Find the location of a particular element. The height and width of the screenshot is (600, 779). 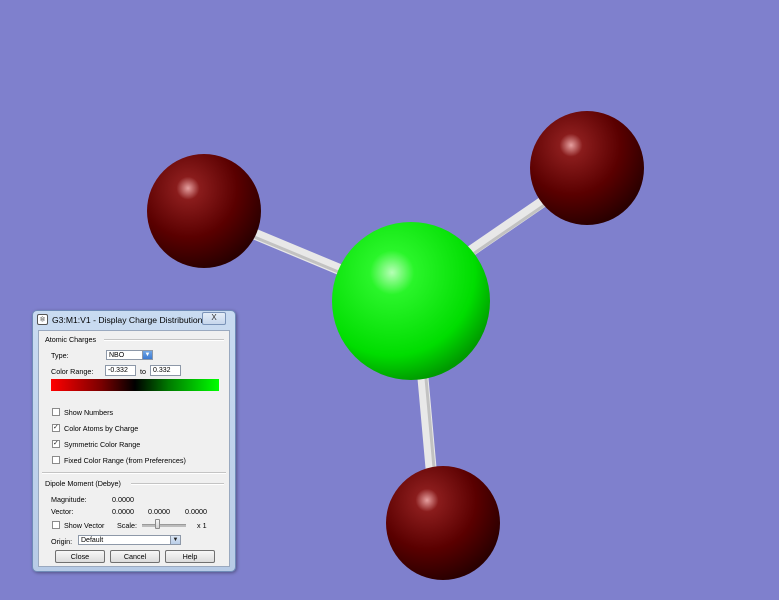

scale-label: Scale: is located at coordinates (127, 525).